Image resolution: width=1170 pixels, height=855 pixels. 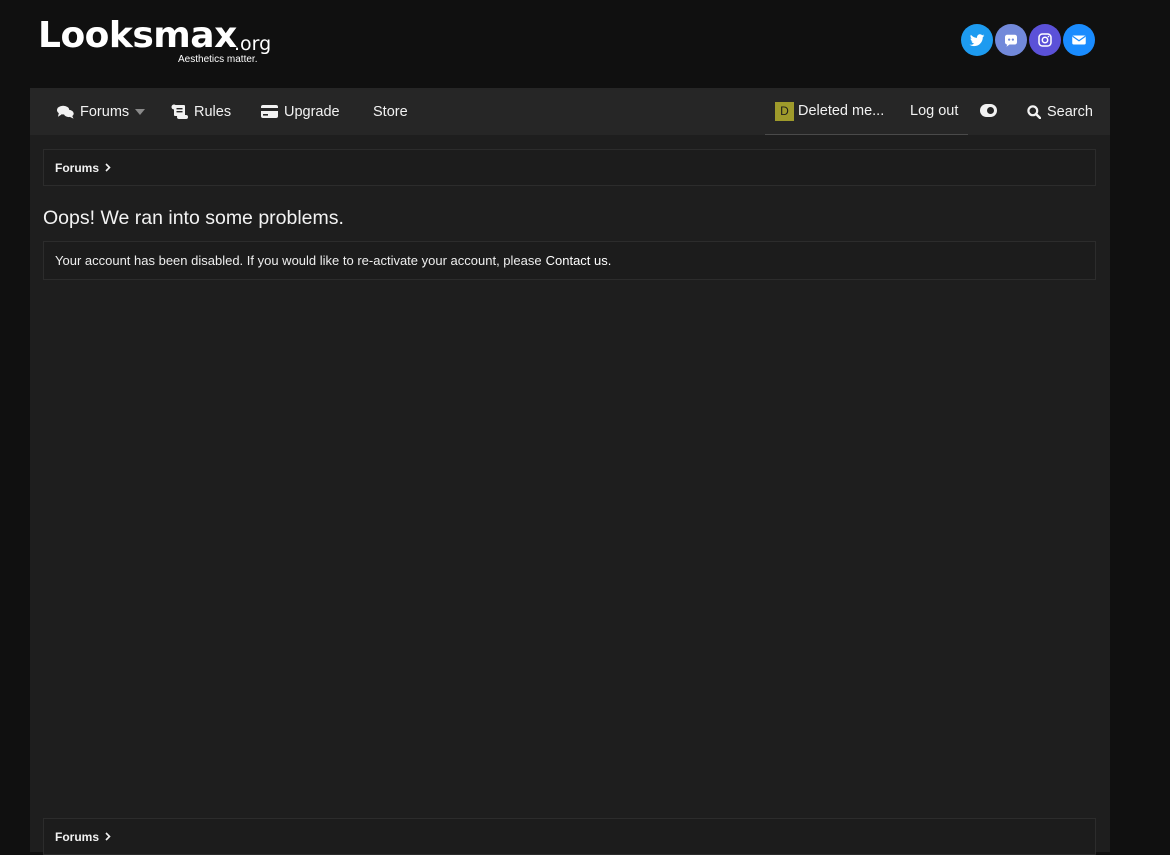 I want to click on site-header: Looksmax .org Aesthetics matter., so click(x=585, y=44).